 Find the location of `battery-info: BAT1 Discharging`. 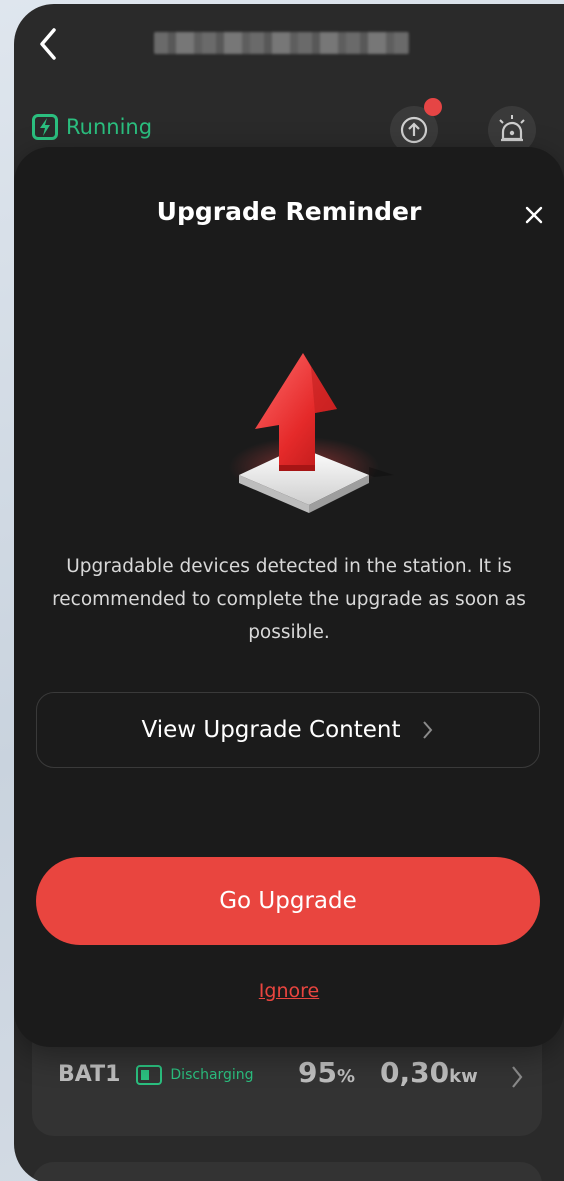

battery-info: BAT1 Discharging is located at coordinates (156, 1074).